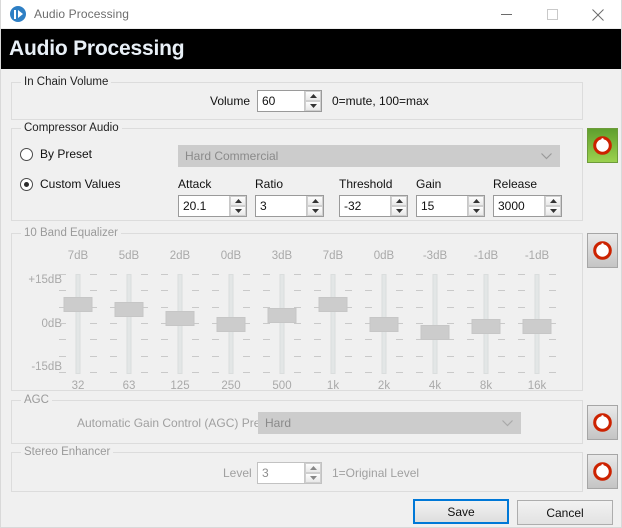 The height and width of the screenshot is (528, 622). What do you see at coordinates (281, 101) in the screenshot?
I see `volume-value: 60` at bounding box center [281, 101].